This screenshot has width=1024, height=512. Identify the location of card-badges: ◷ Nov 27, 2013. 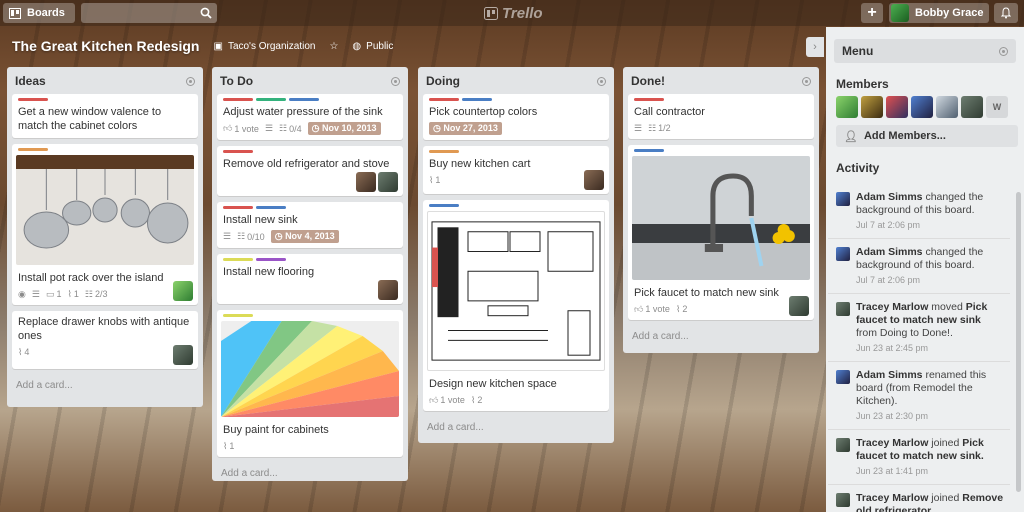
(516, 128).